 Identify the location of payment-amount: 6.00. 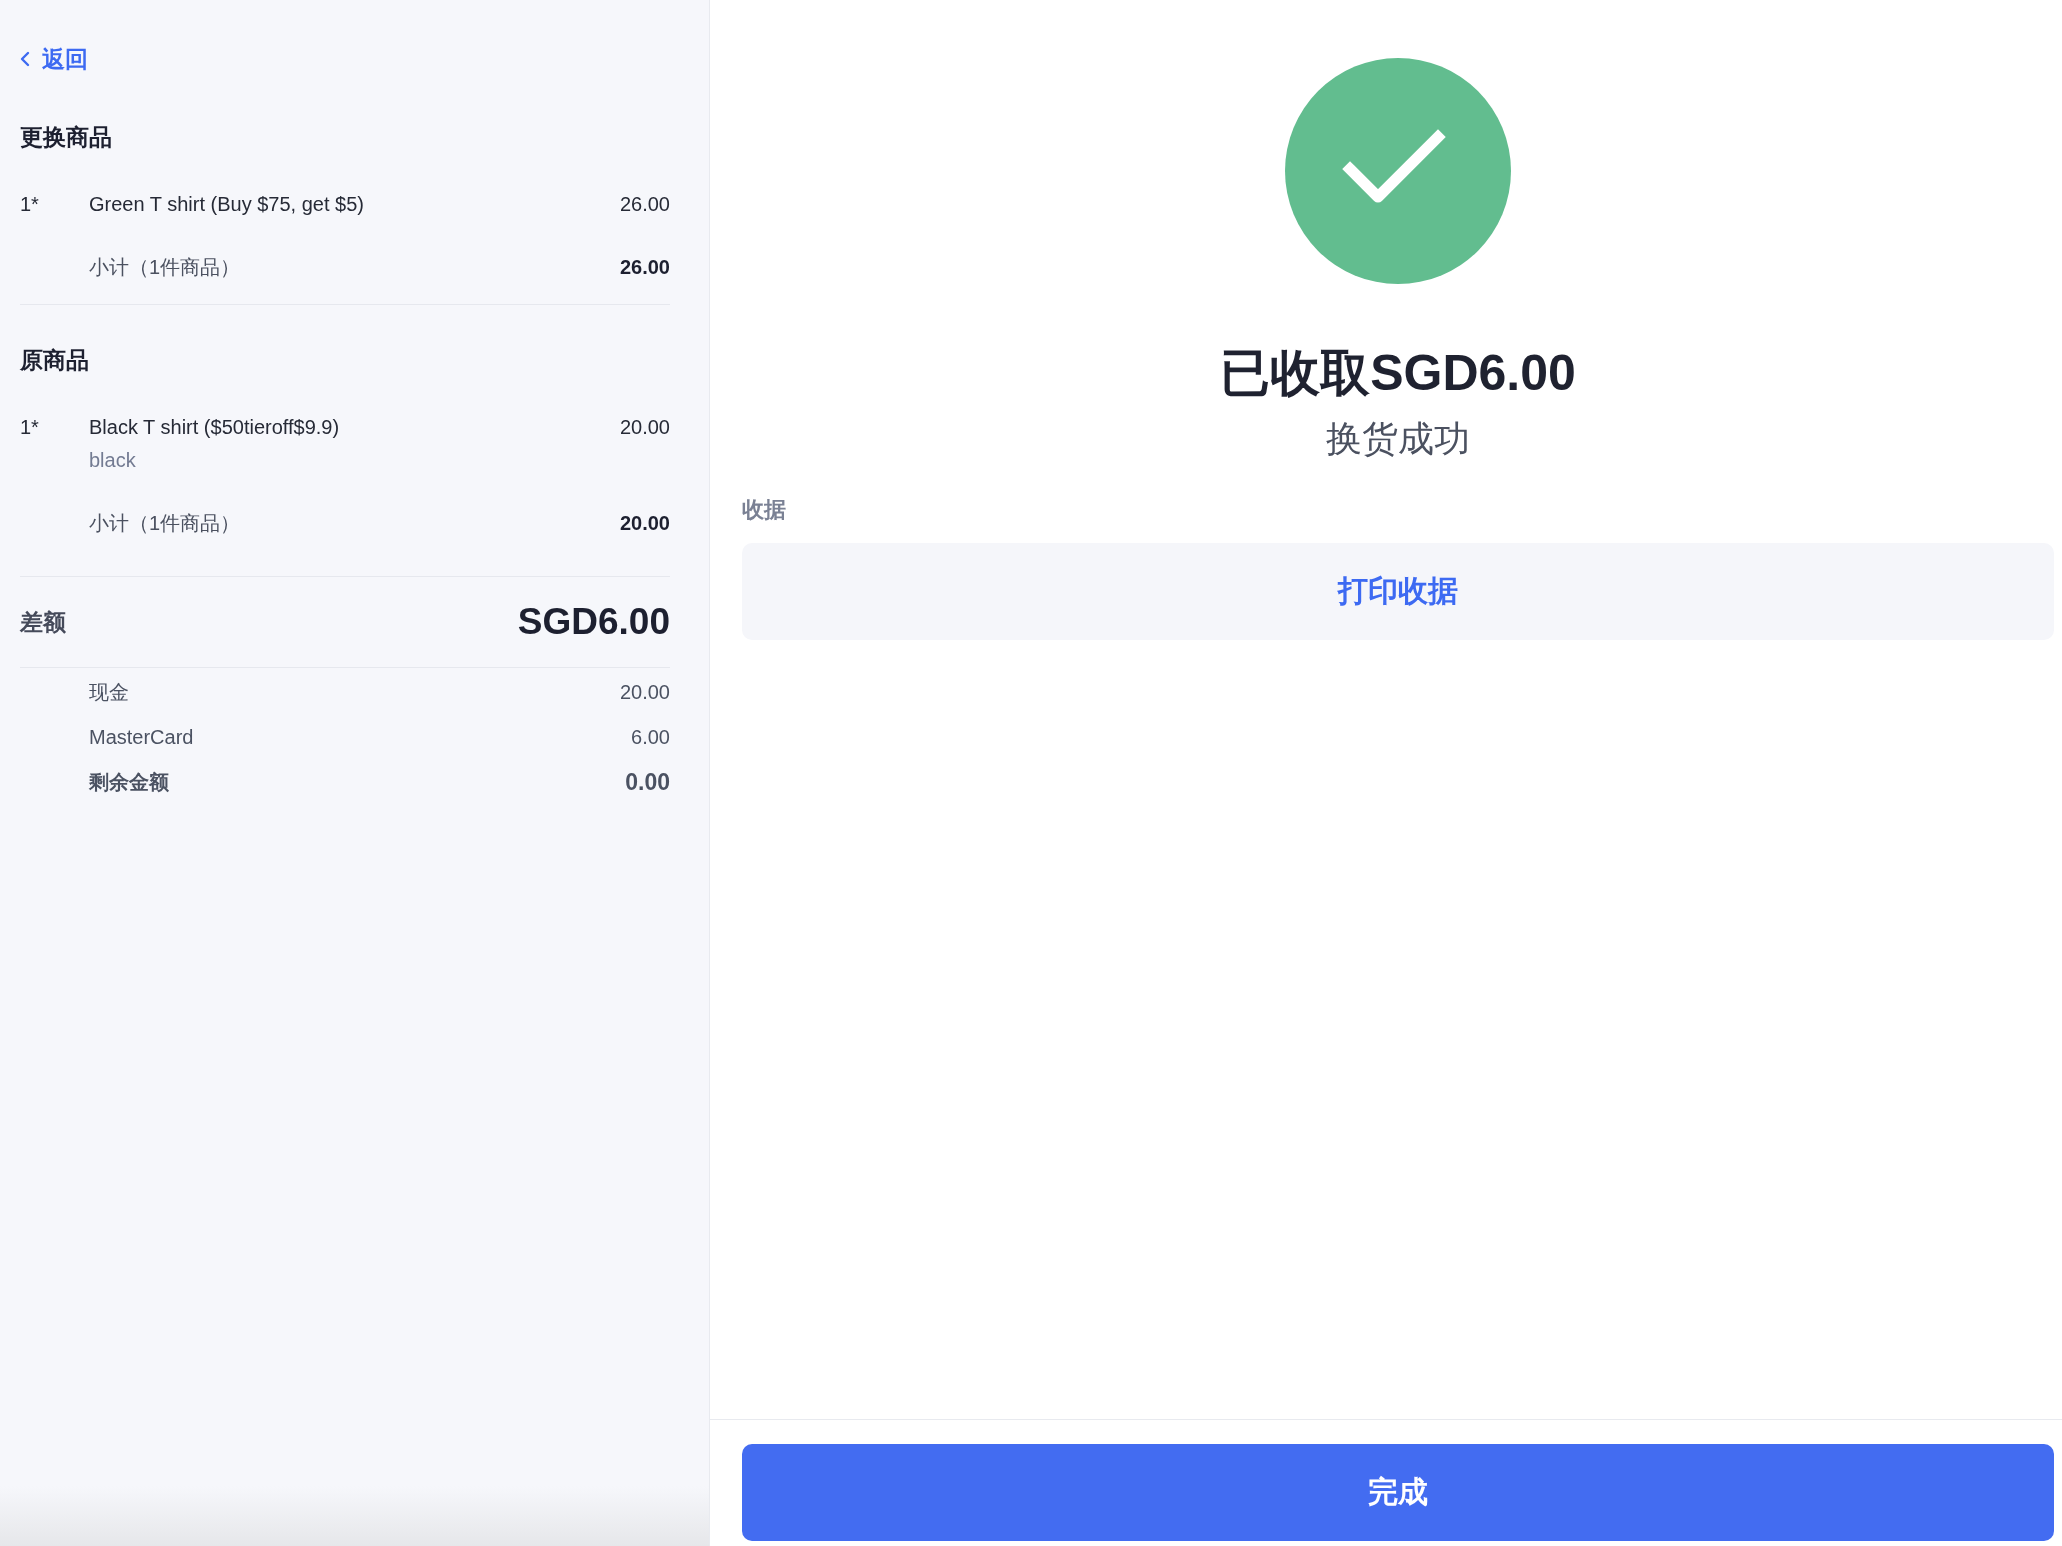
(650, 737).